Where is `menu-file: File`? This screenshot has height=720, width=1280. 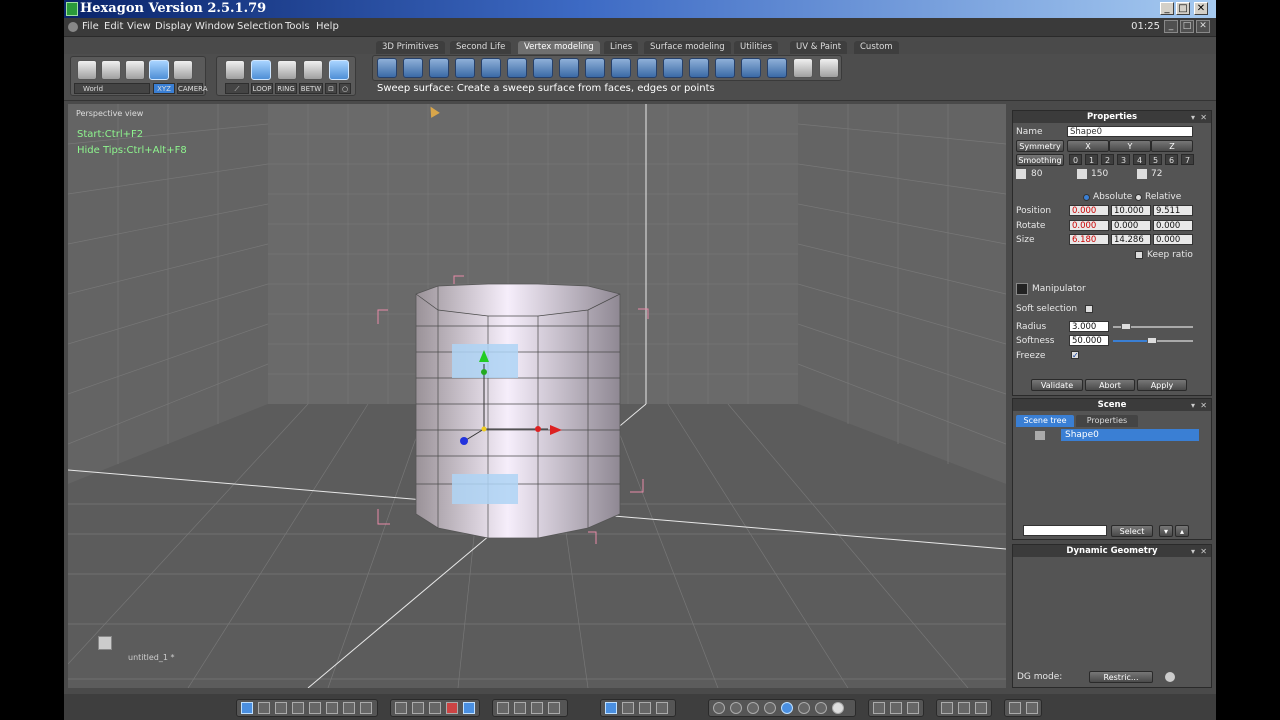
menu-file: File is located at coordinates (90, 26).